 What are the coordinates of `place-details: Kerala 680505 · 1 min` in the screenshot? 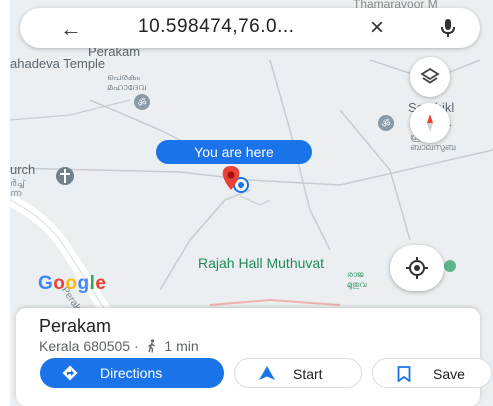 It's located at (119, 346).